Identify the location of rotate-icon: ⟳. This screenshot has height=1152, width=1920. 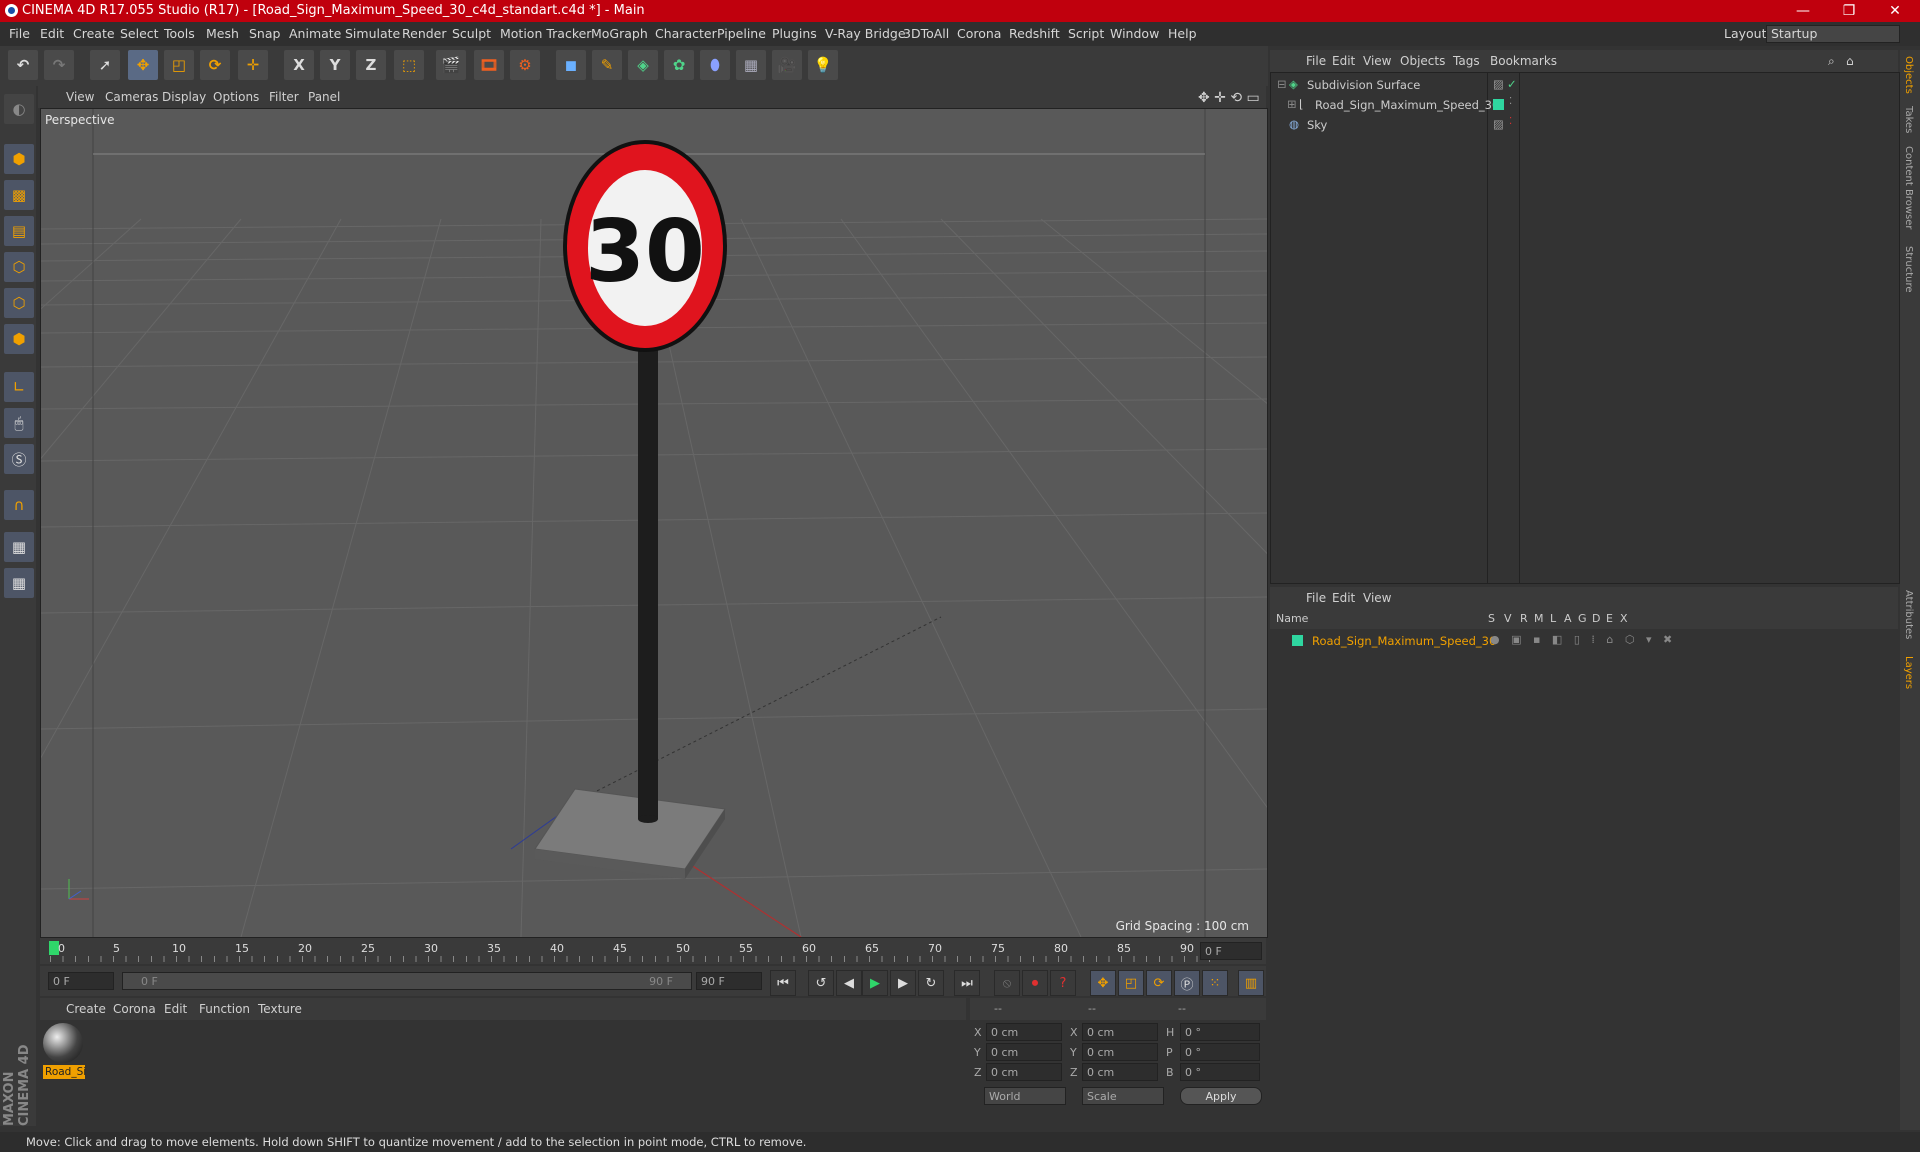
(215, 65).